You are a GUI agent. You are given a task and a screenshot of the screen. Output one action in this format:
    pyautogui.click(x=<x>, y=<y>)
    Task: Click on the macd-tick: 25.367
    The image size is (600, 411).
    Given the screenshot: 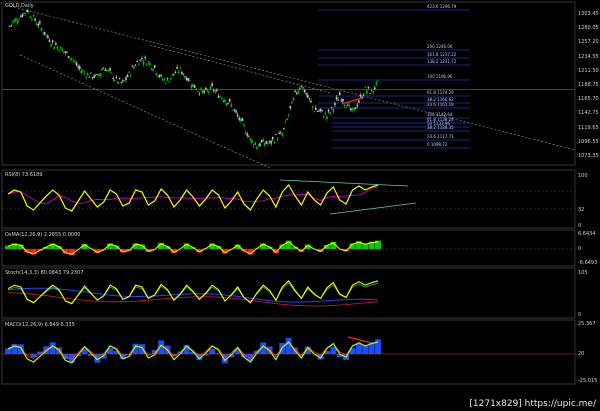 What is the action you would take?
    pyautogui.click(x=587, y=324)
    